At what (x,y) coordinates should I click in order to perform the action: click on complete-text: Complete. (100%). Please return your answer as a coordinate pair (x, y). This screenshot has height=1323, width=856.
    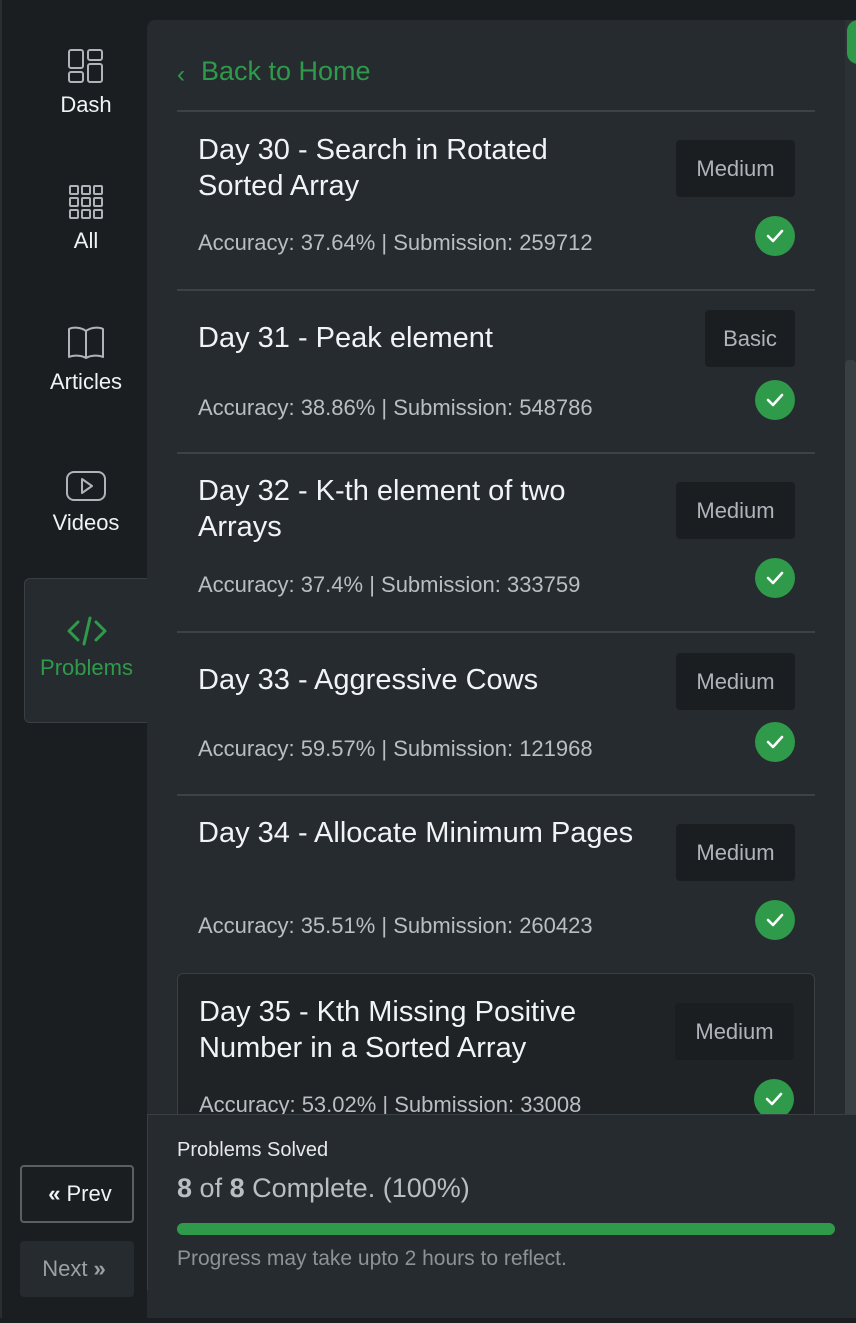
    Looking at the image, I should click on (361, 1188).